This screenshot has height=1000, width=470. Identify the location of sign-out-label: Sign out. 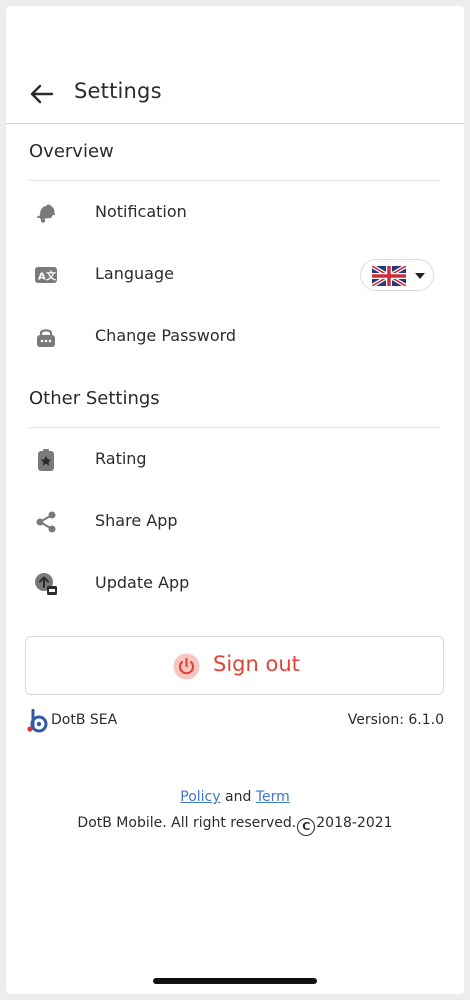
(256, 664).